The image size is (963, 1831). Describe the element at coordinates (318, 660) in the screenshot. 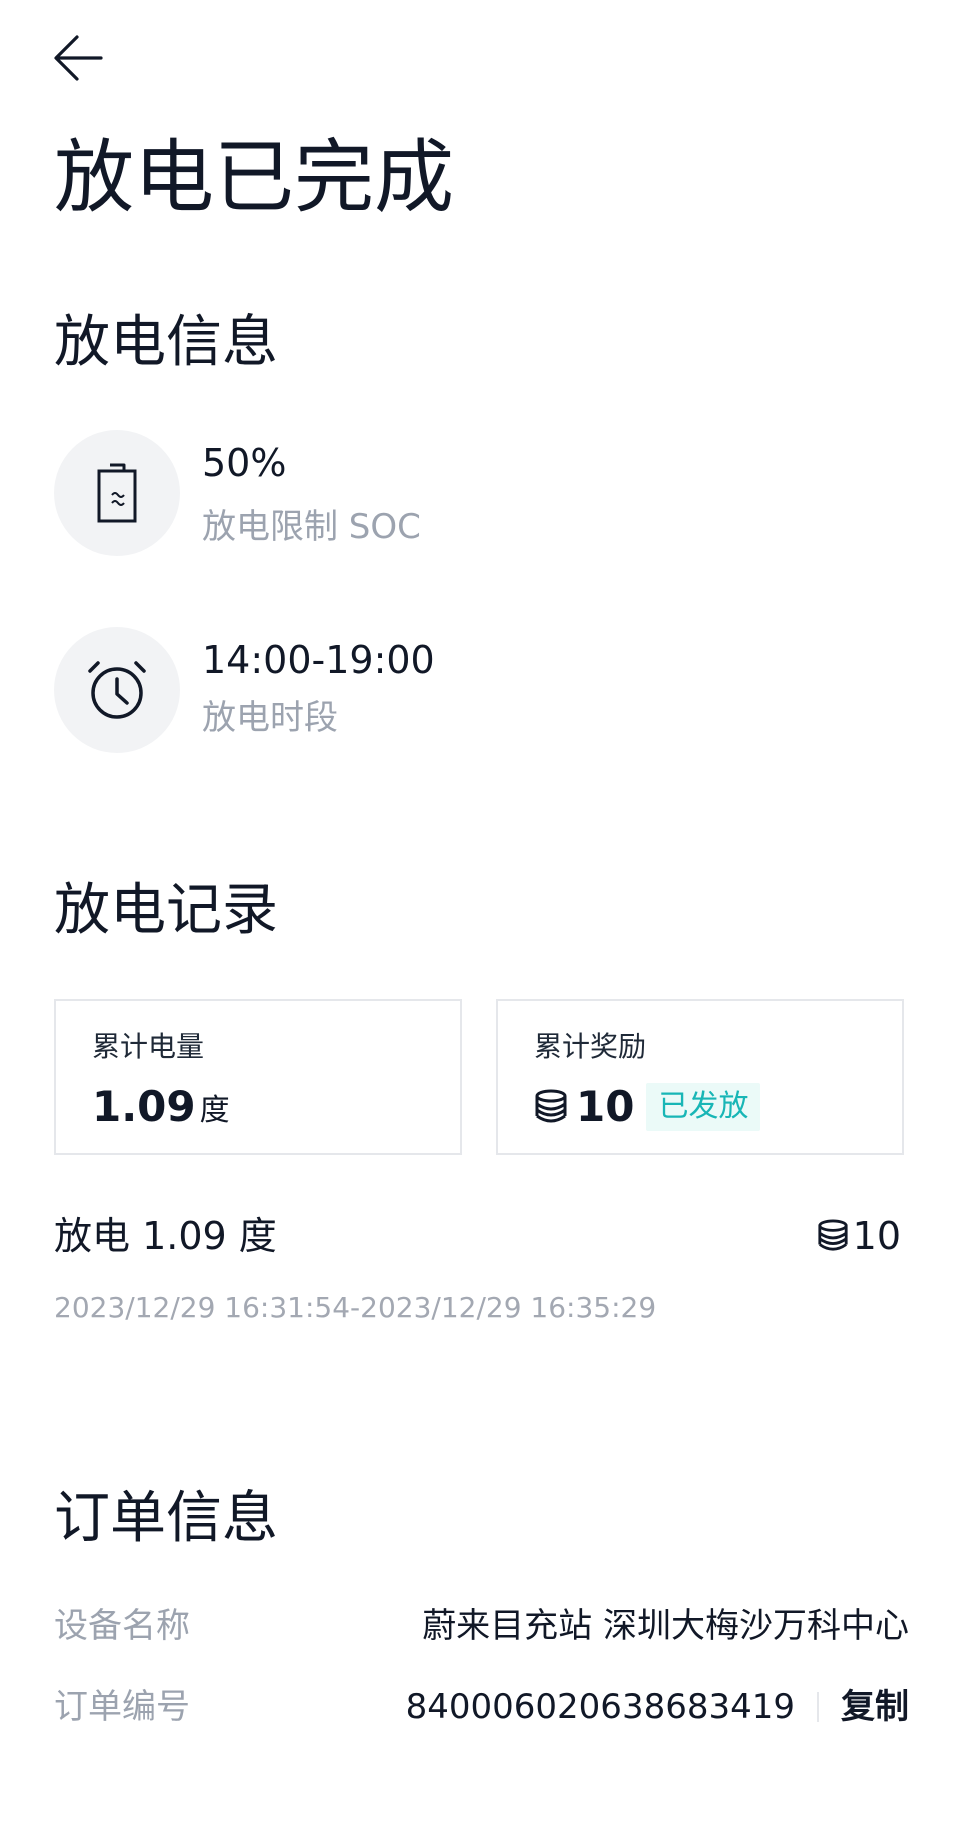

I see `period-value: 14:00-19:00` at that location.